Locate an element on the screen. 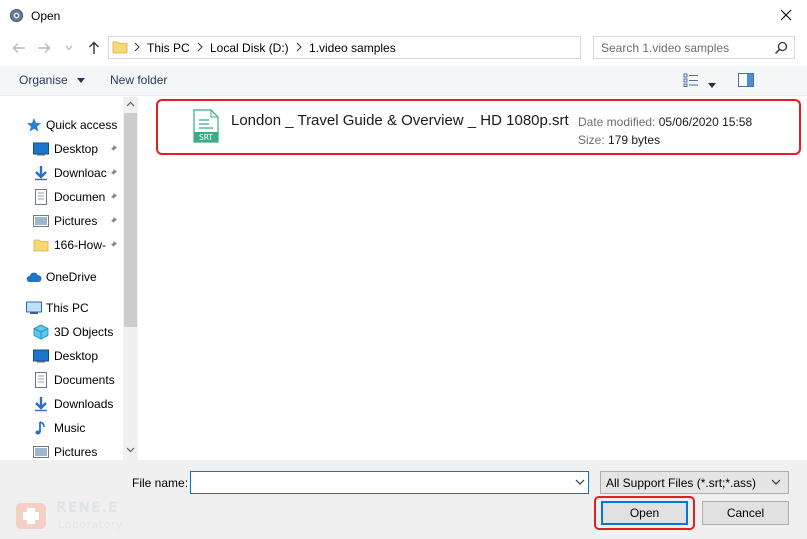 The image size is (807, 539). sidebar-item-pictures-quick: Pictures is located at coordinates (61, 221).